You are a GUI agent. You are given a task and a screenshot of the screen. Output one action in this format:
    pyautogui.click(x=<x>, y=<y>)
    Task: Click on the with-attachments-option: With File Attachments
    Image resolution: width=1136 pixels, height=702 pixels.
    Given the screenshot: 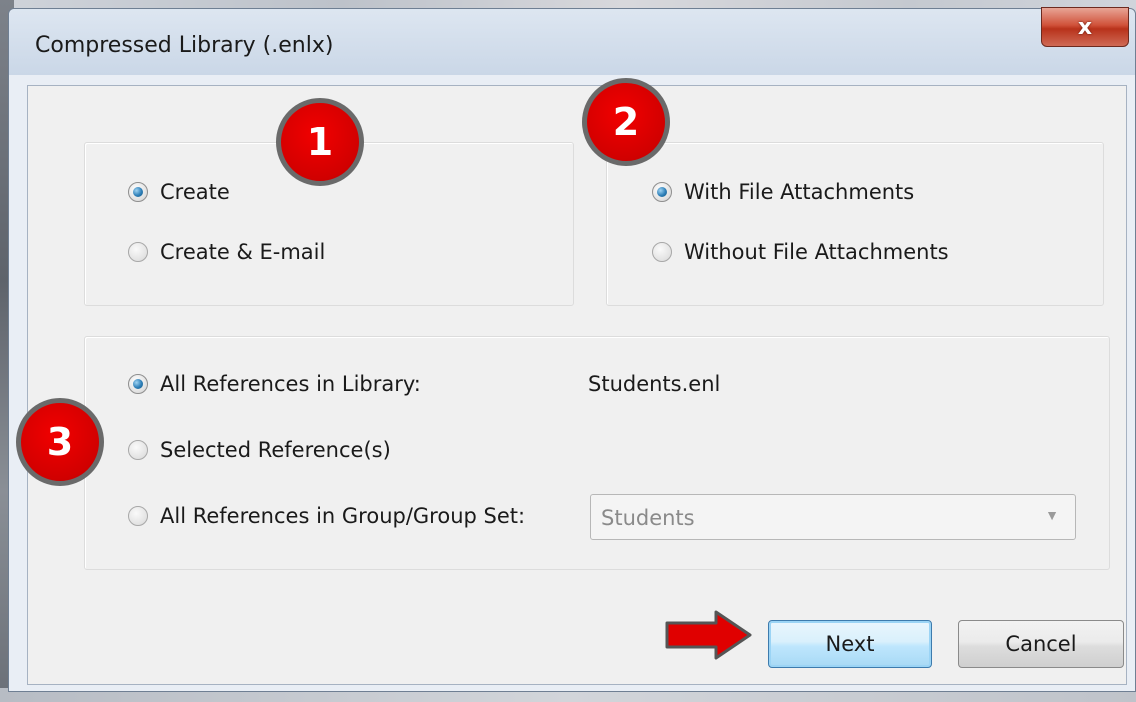 What is the action you would take?
    pyautogui.click(x=783, y=192)
    